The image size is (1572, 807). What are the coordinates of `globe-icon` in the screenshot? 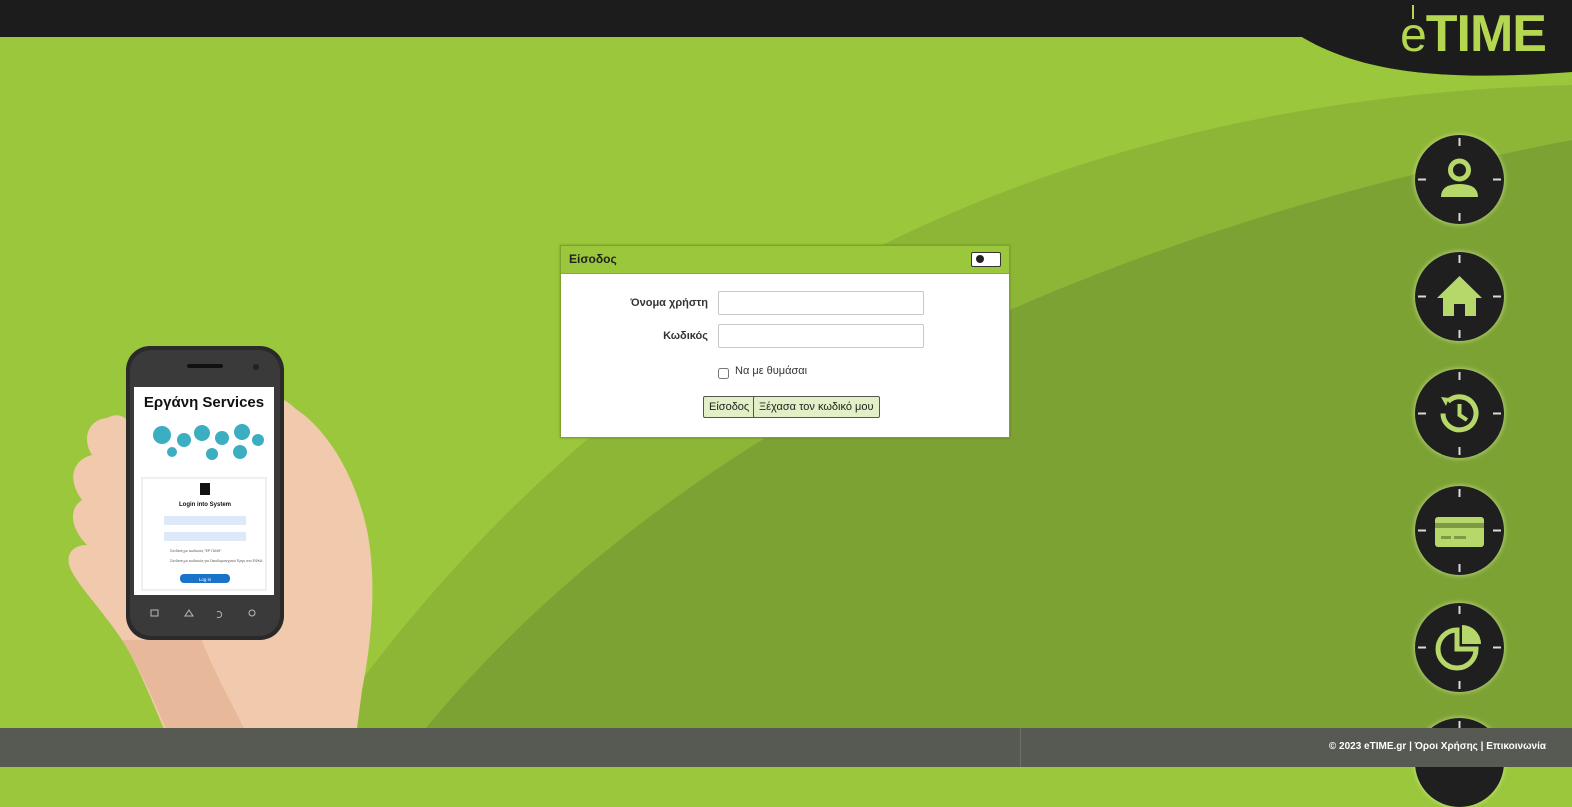 It's located at (980, 259).